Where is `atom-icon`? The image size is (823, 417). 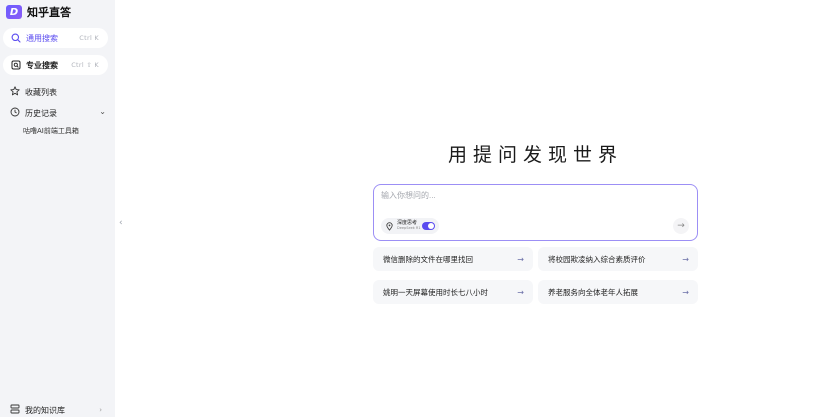 atom-icon is located at coordinates (389, 226).